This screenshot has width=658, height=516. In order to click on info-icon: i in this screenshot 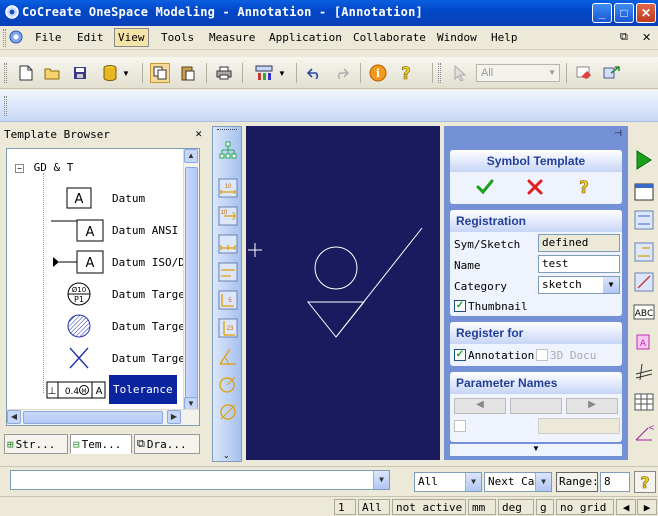, I will do `click(378, 73)`.